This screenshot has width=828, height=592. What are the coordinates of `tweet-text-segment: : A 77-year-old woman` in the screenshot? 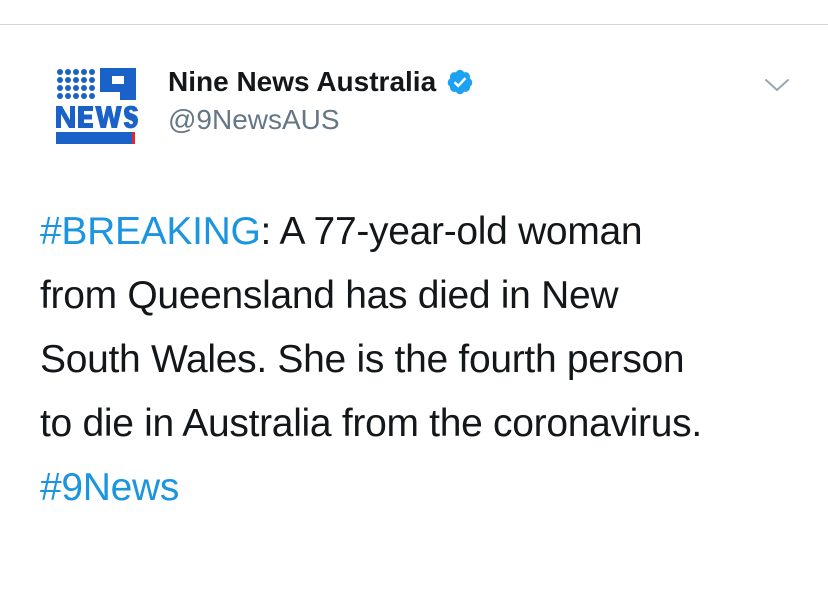 It's located at (451, 231).